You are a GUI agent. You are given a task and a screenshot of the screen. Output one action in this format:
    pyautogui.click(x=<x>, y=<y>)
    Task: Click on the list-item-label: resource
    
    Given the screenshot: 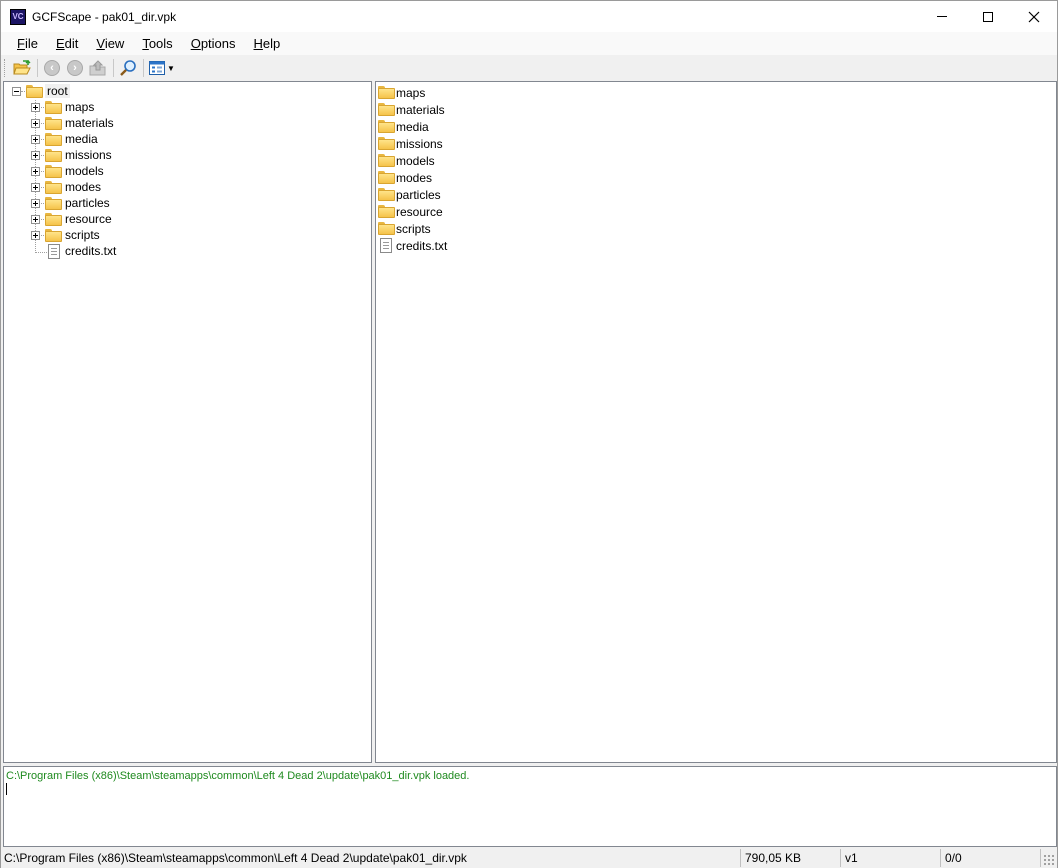 What is the action you would take?
    pyautogui.click(x=419, y=211)
    